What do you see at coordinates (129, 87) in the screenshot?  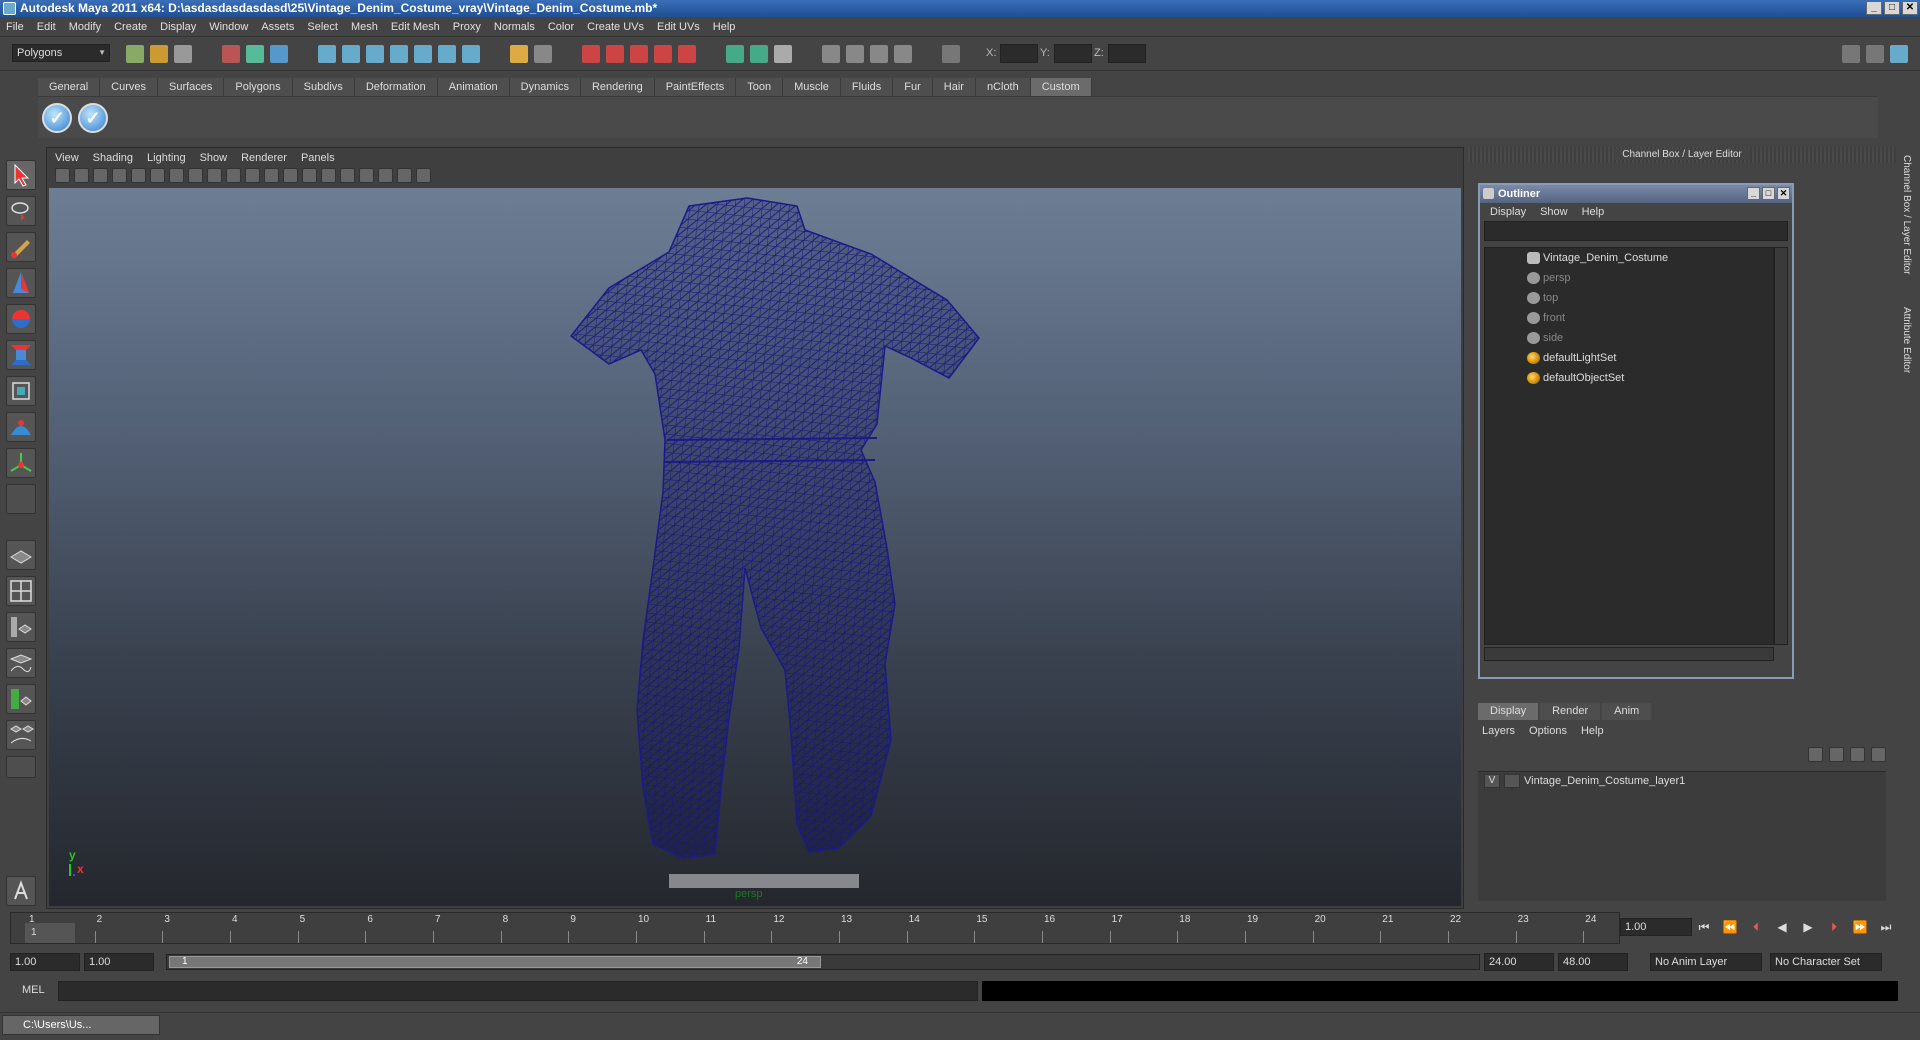 I see `shelf-tab-curves: Curves` at bounding box center [129, 87].